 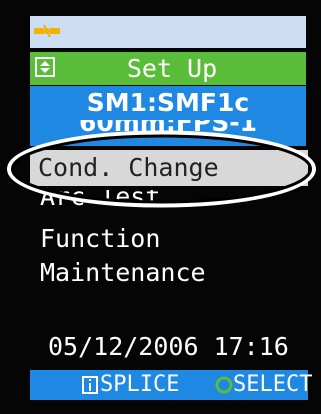 I want to click on fiber-setting: SM1:SMF1c, so click(x=168, y=103).